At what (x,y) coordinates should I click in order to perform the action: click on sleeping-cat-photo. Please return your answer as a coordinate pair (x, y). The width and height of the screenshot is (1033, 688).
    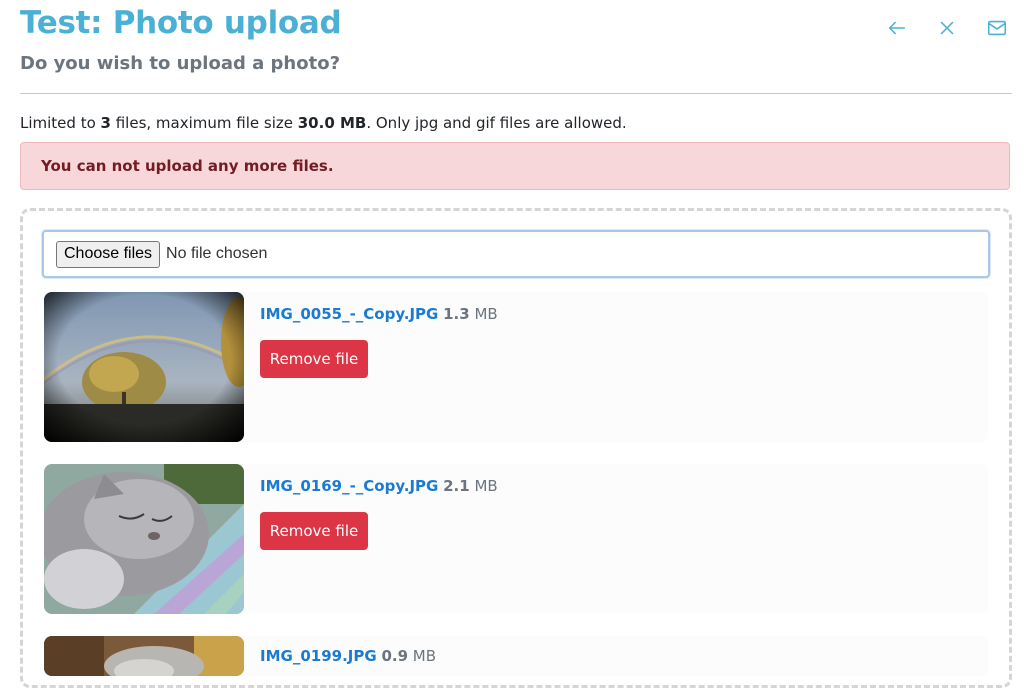
    Looking at the image, I should click on (144, 539).